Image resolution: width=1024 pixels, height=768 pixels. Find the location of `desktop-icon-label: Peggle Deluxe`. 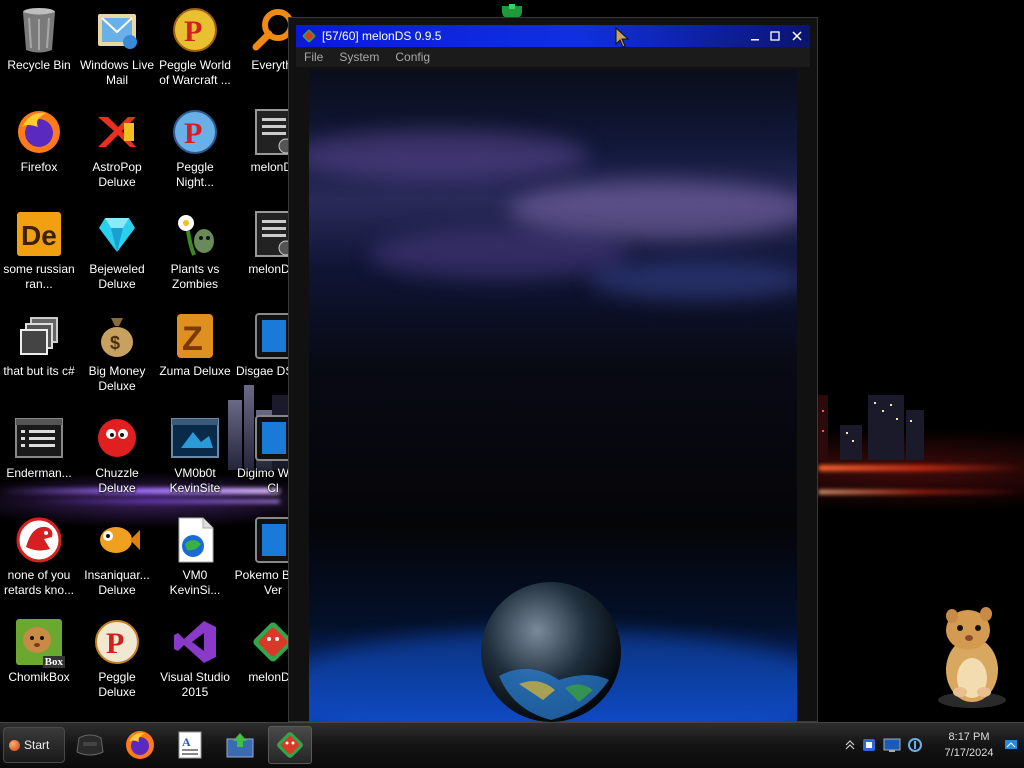

desktop-icon-label: Peggle Deluxe is located at coordinates (117, 684).